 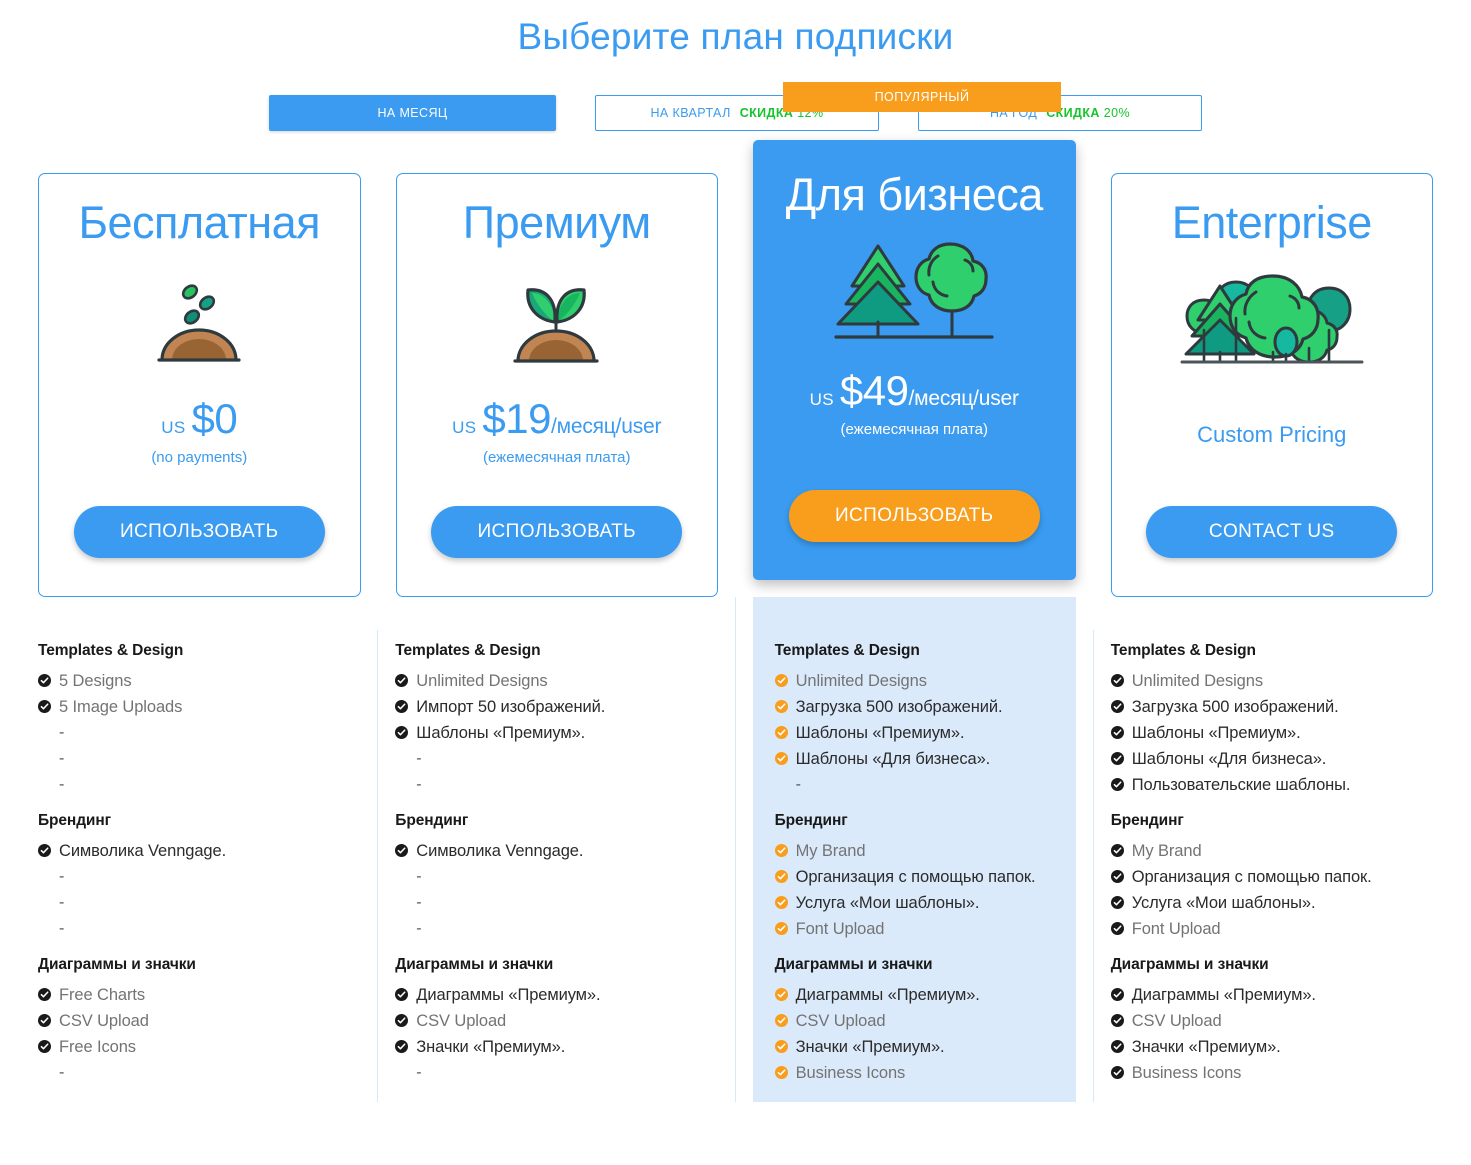 I want to click on feature-item-label: Организация с помощью папок., so click(x=1251, y=877).